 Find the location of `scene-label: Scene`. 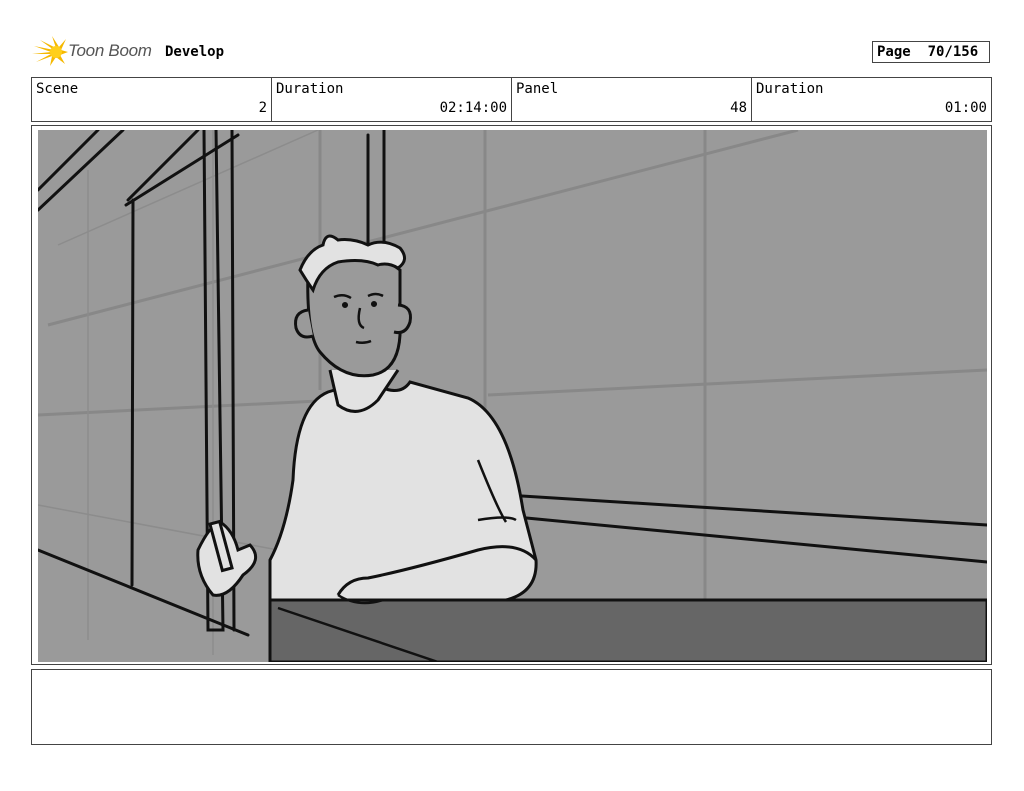

scene-label: Scene is located at coordinates (57, 89).